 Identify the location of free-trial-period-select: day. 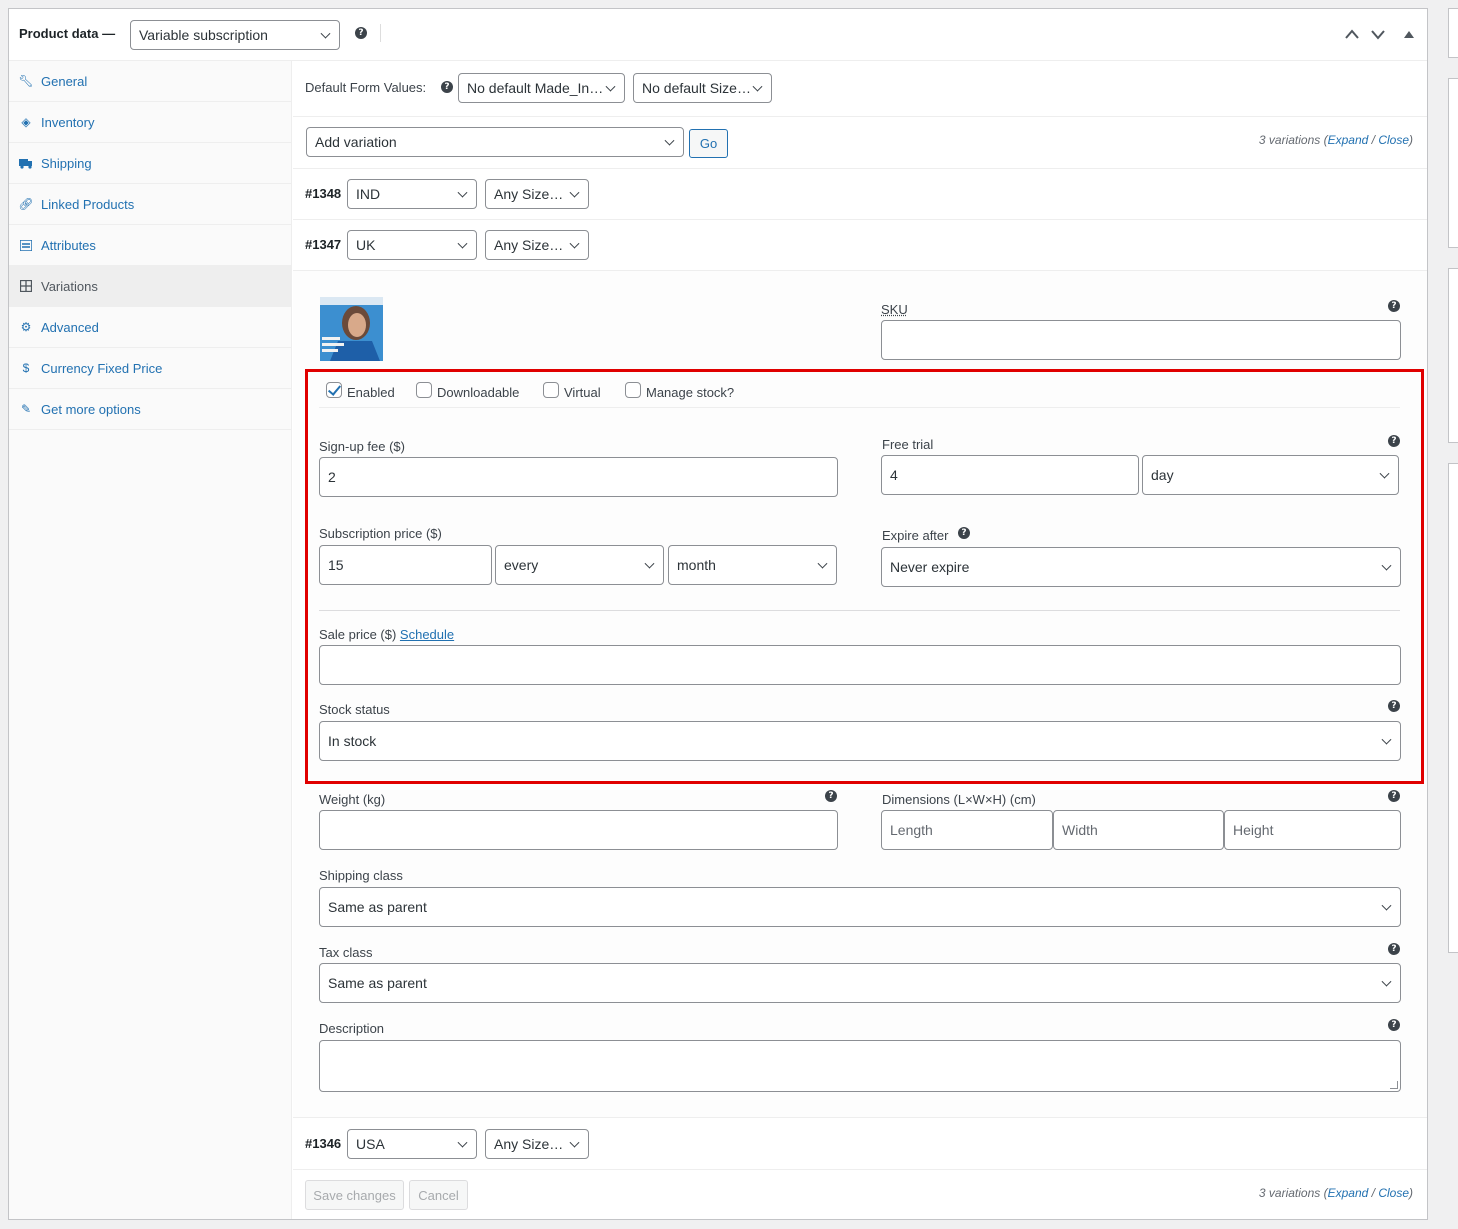
(1270, 475).